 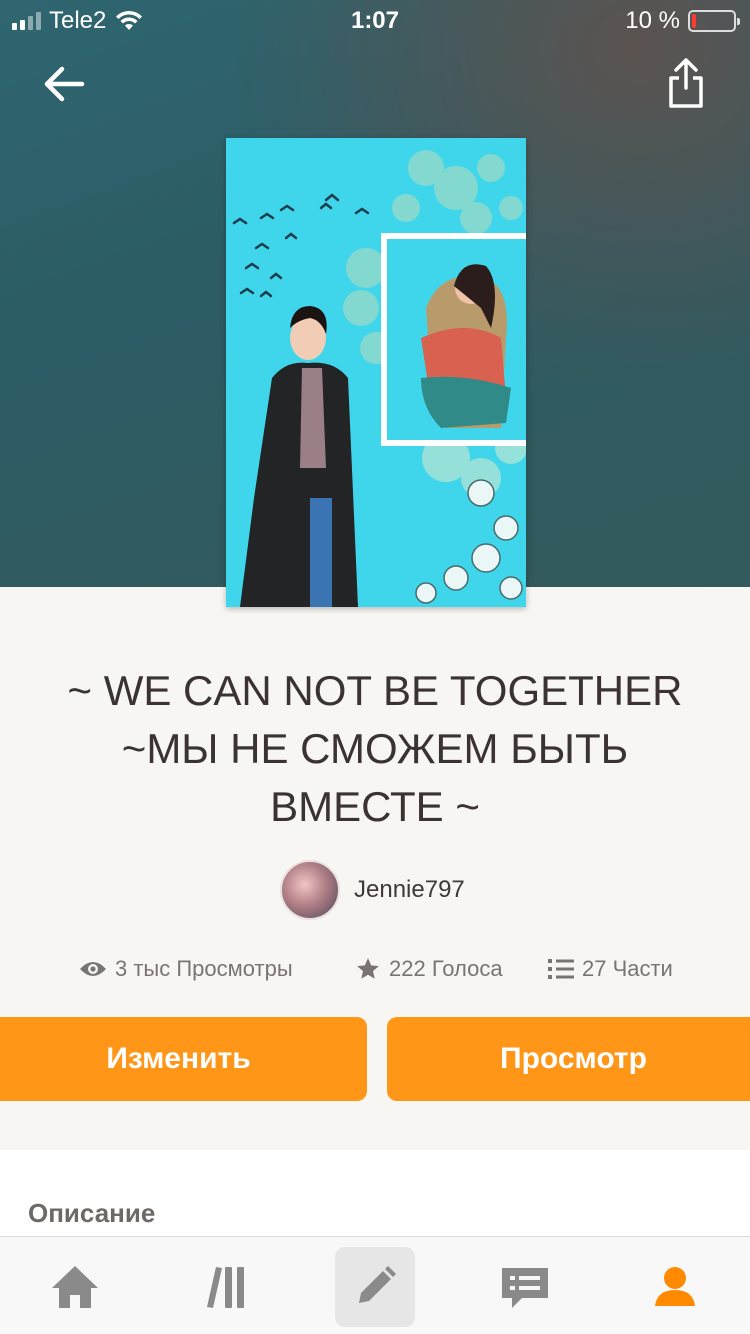 What do you see at coordinates (93, 969) in the screenshot?
I see `eye-icon` at bounding box center [93, 969].